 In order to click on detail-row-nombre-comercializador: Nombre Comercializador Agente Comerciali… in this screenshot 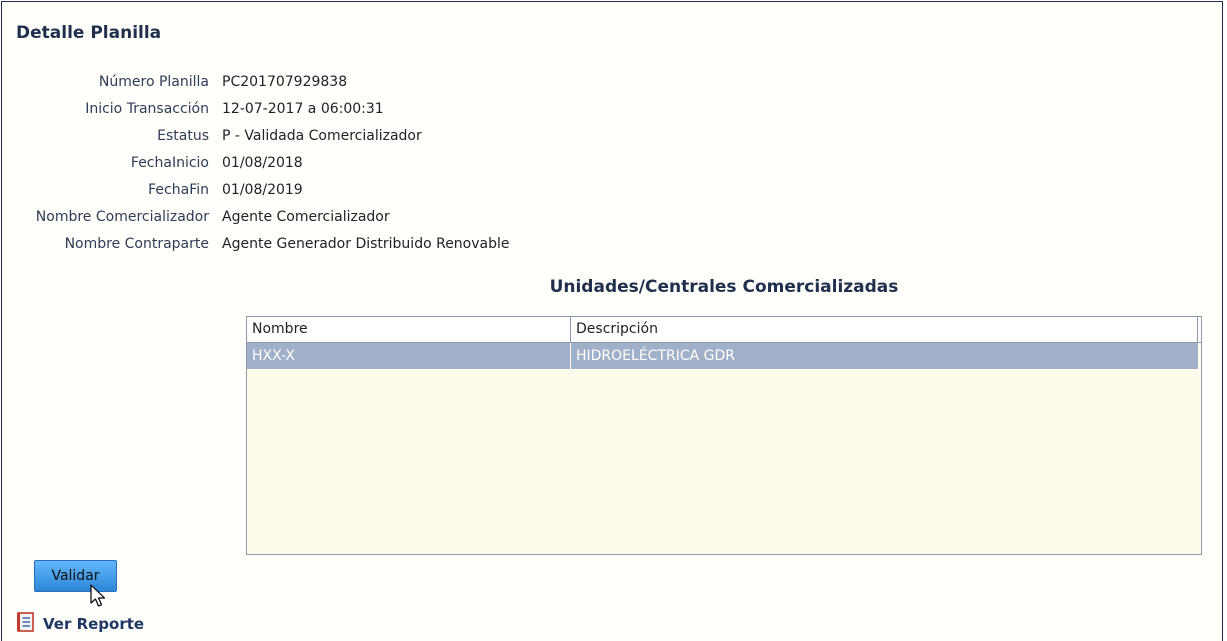, I will do `click(256, 216)`.